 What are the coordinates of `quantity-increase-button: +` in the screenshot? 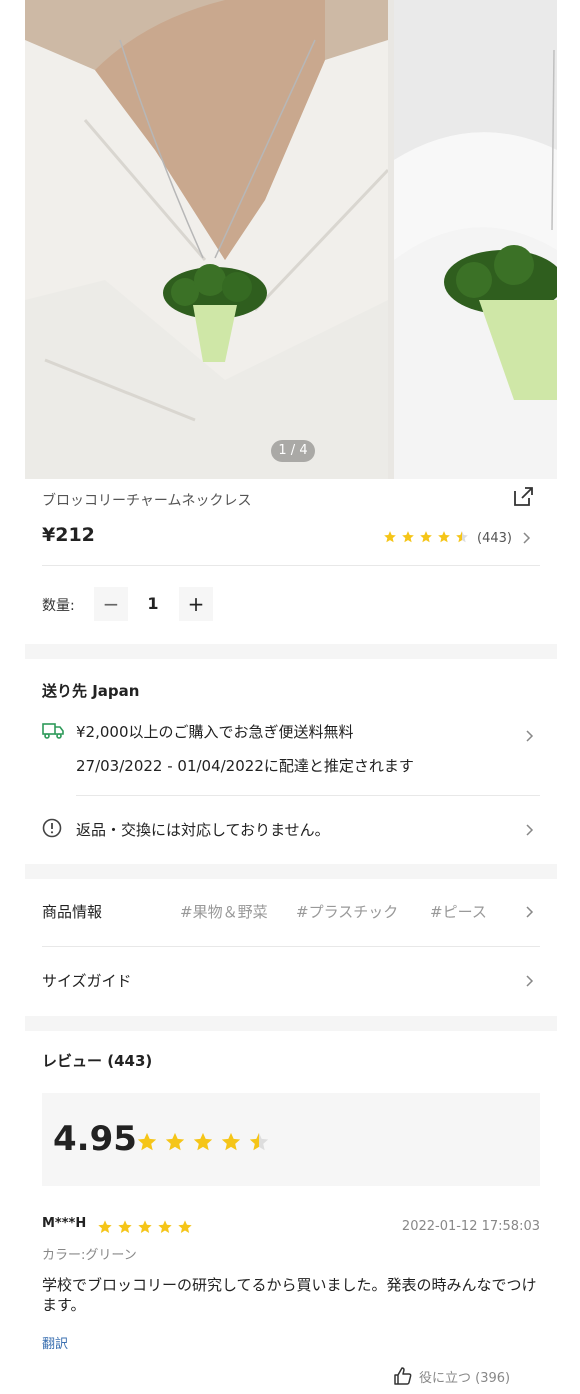 It's located at (196, 604).